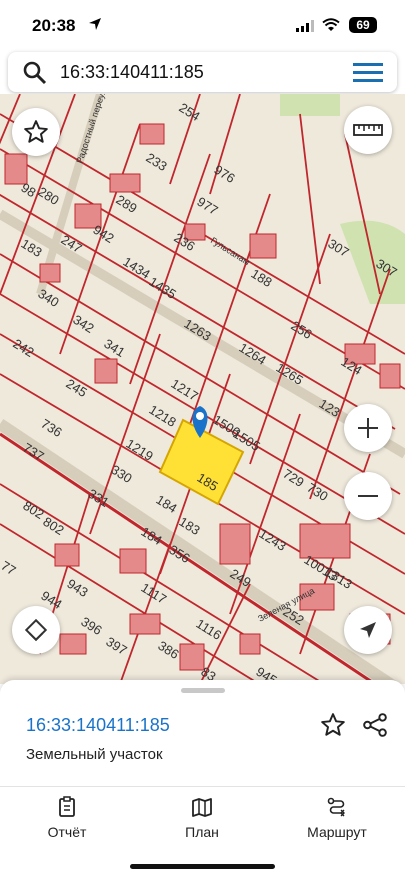 The image size is (405, 878). What do you see at coordinates (202, 807) in the screenshot?
I see `map-icon` at bounding box center [202, 807].